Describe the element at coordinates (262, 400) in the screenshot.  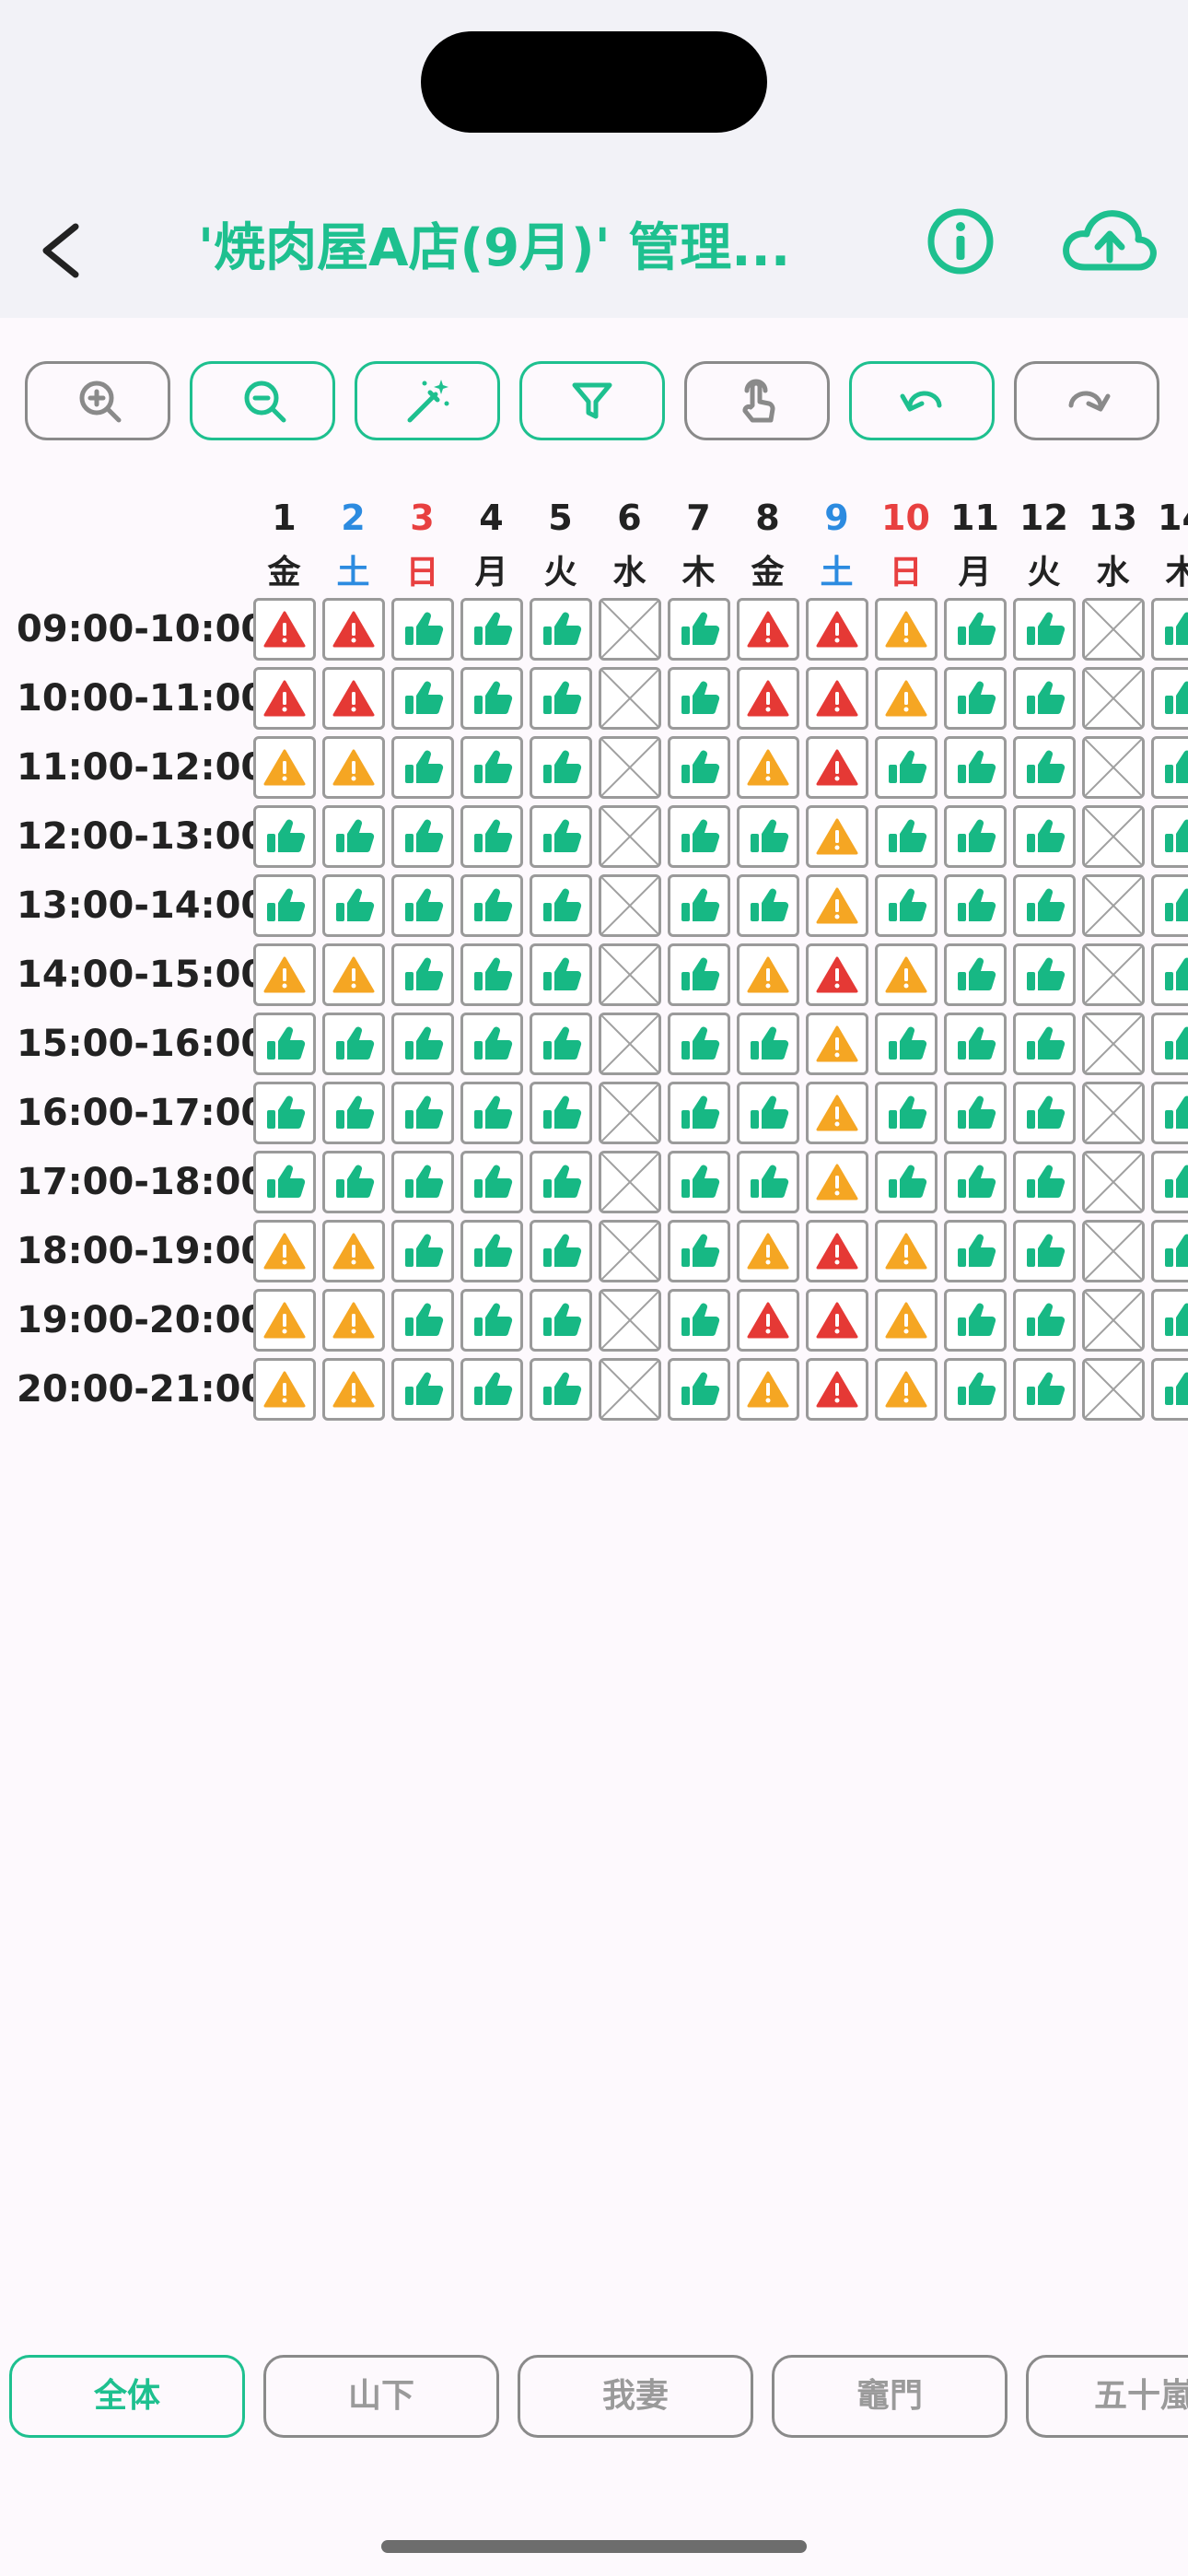
I see `zoom-out-button` at that location.